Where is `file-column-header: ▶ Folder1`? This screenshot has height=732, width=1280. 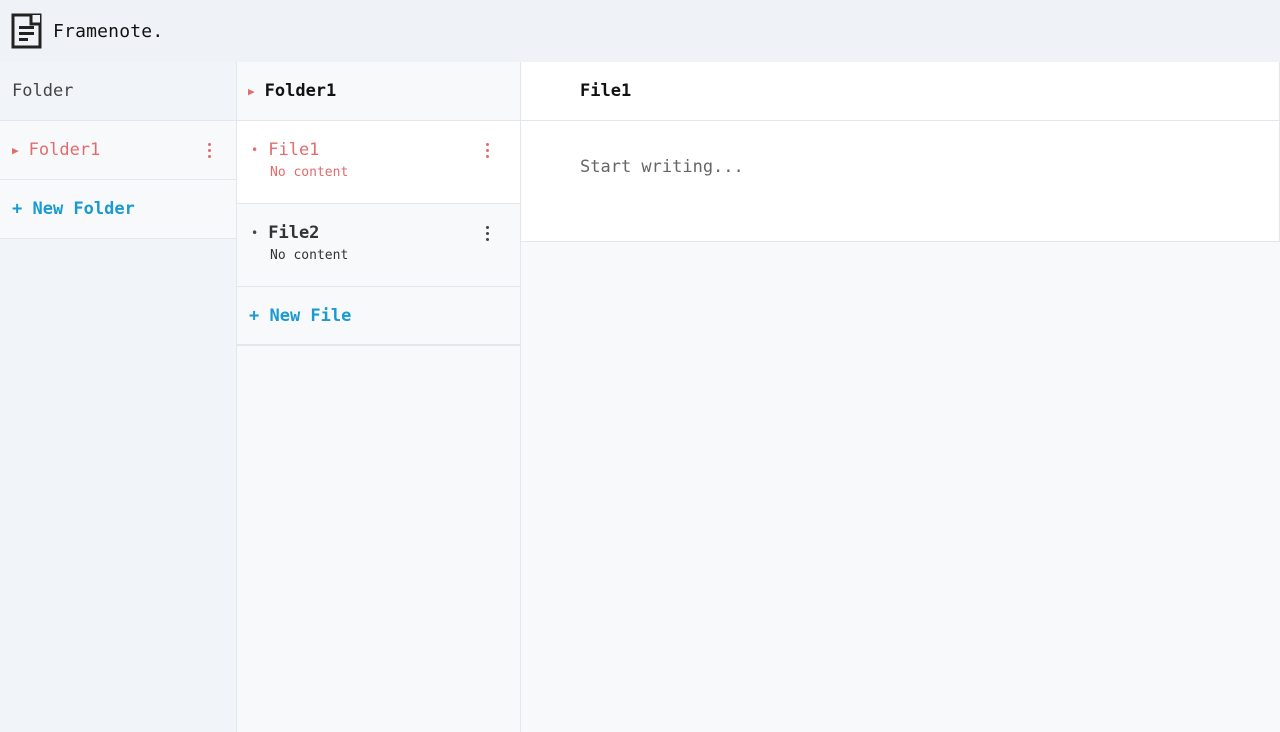 file-column-header: ▶ Folder1 is located at coordinates (378, 91).